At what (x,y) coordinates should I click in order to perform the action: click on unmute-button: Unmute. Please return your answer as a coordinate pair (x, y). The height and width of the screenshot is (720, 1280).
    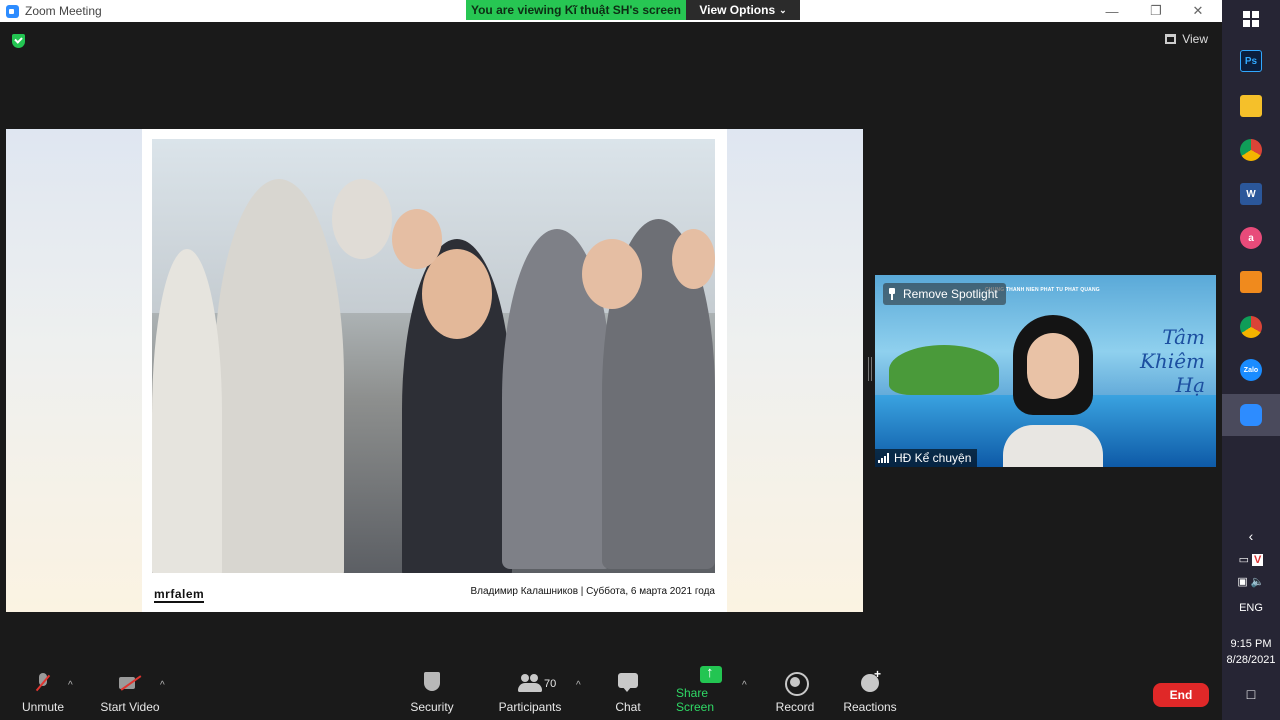
    Looking at the image, I should click on (43, 692).